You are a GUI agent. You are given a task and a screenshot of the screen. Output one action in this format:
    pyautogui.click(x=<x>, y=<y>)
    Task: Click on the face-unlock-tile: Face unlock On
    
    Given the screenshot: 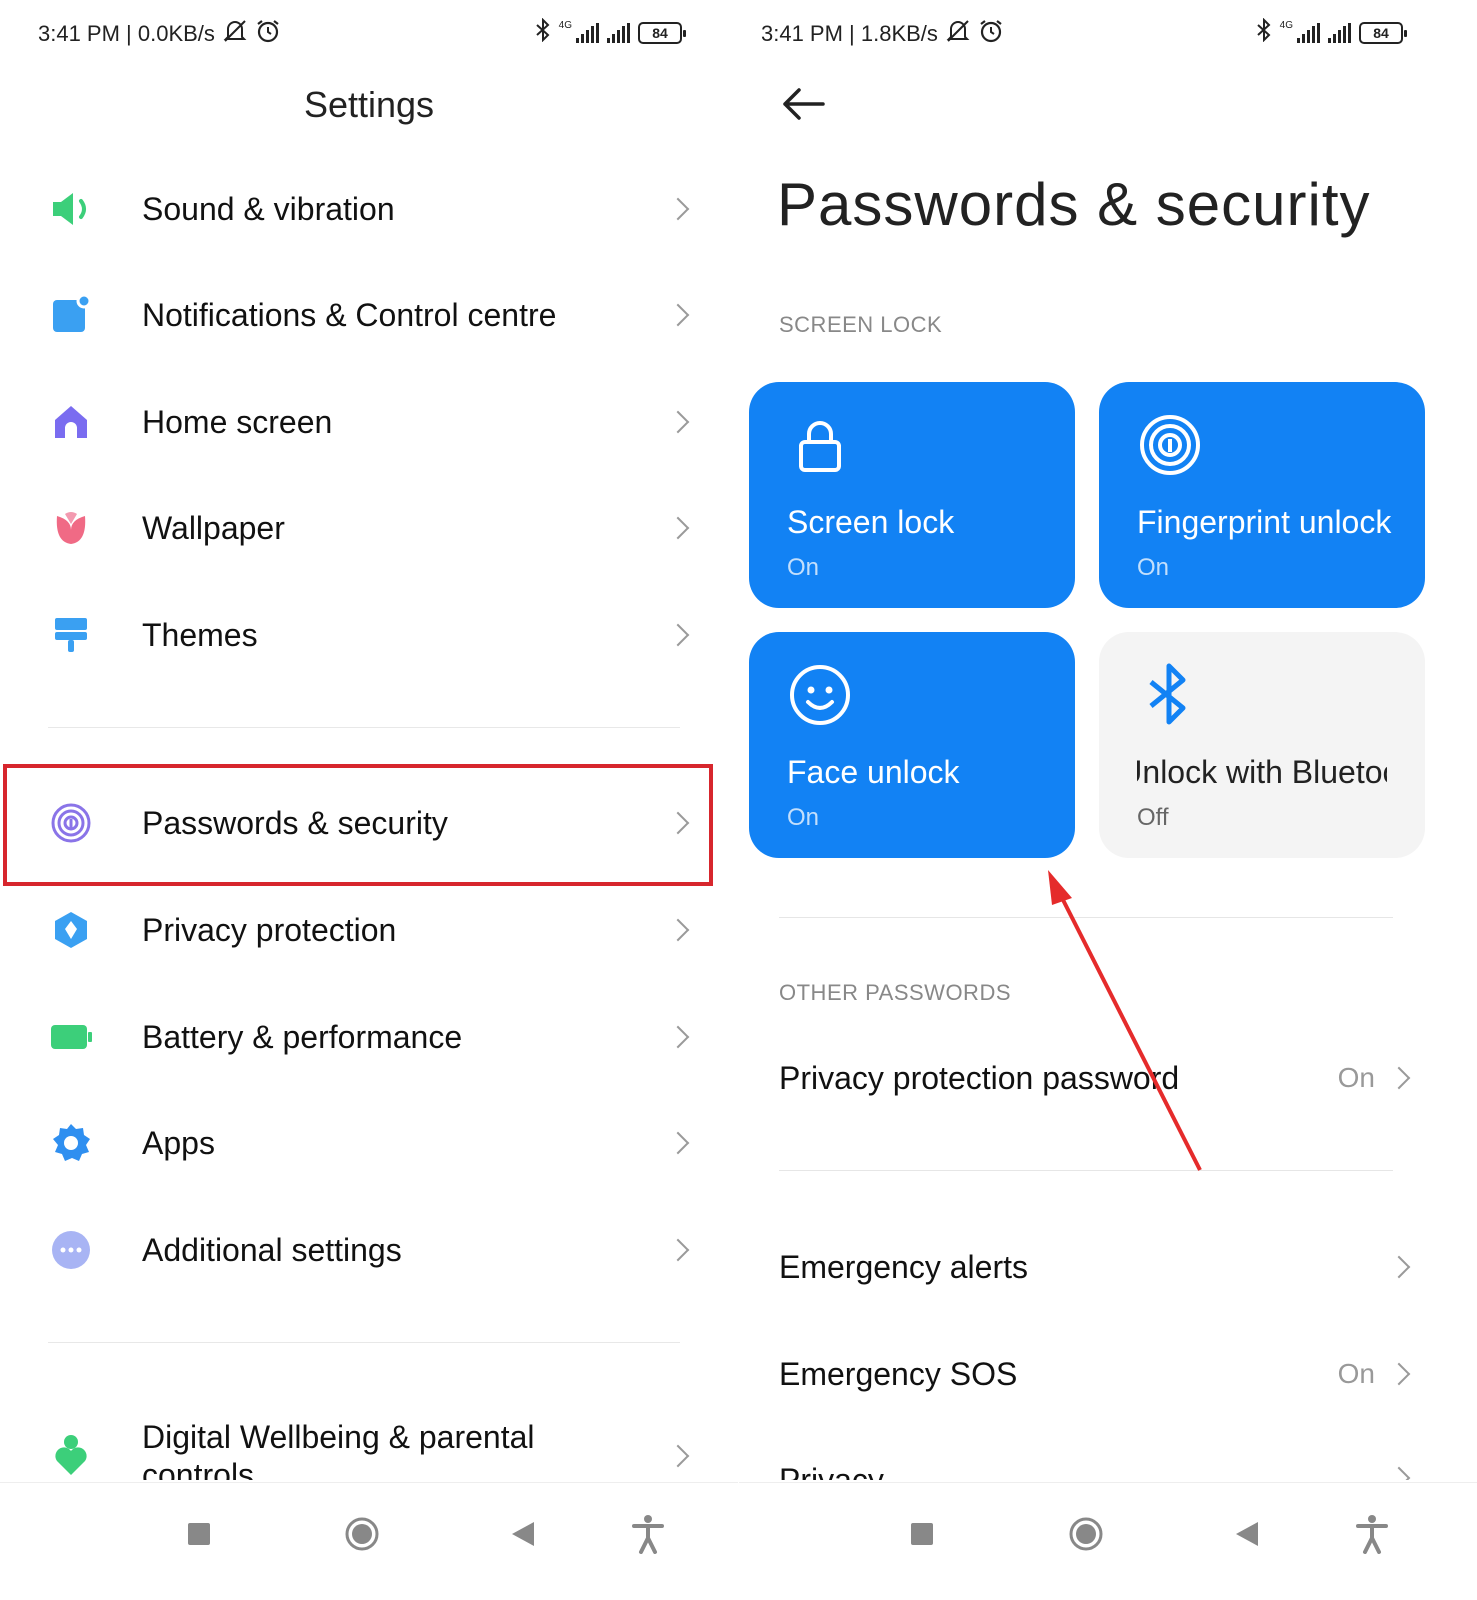 What is the action you would take?
    pyautogui.click(x=912, y=745)
    